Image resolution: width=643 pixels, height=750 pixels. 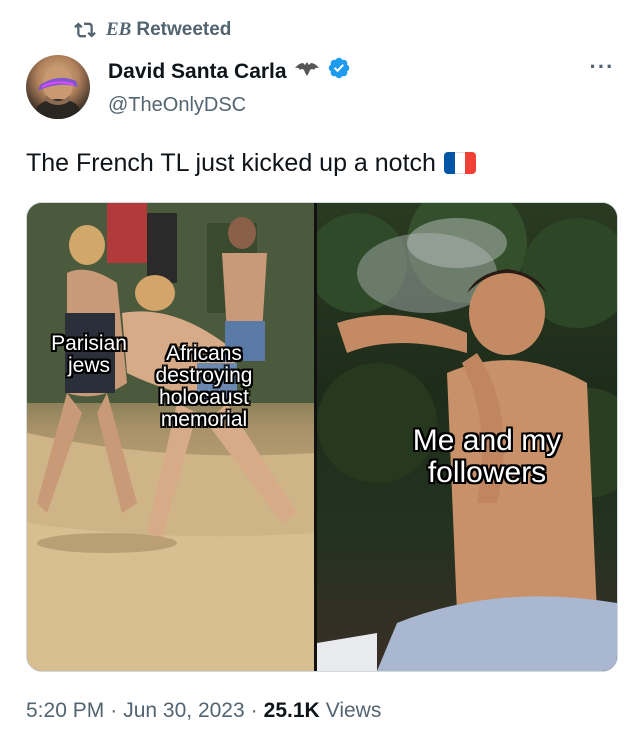 What do you see at coordinates (204, 387) in the screenshot?
I see `meme-label-africans: Africans destroying holocaust memorial` at bounding box center [204, 387].